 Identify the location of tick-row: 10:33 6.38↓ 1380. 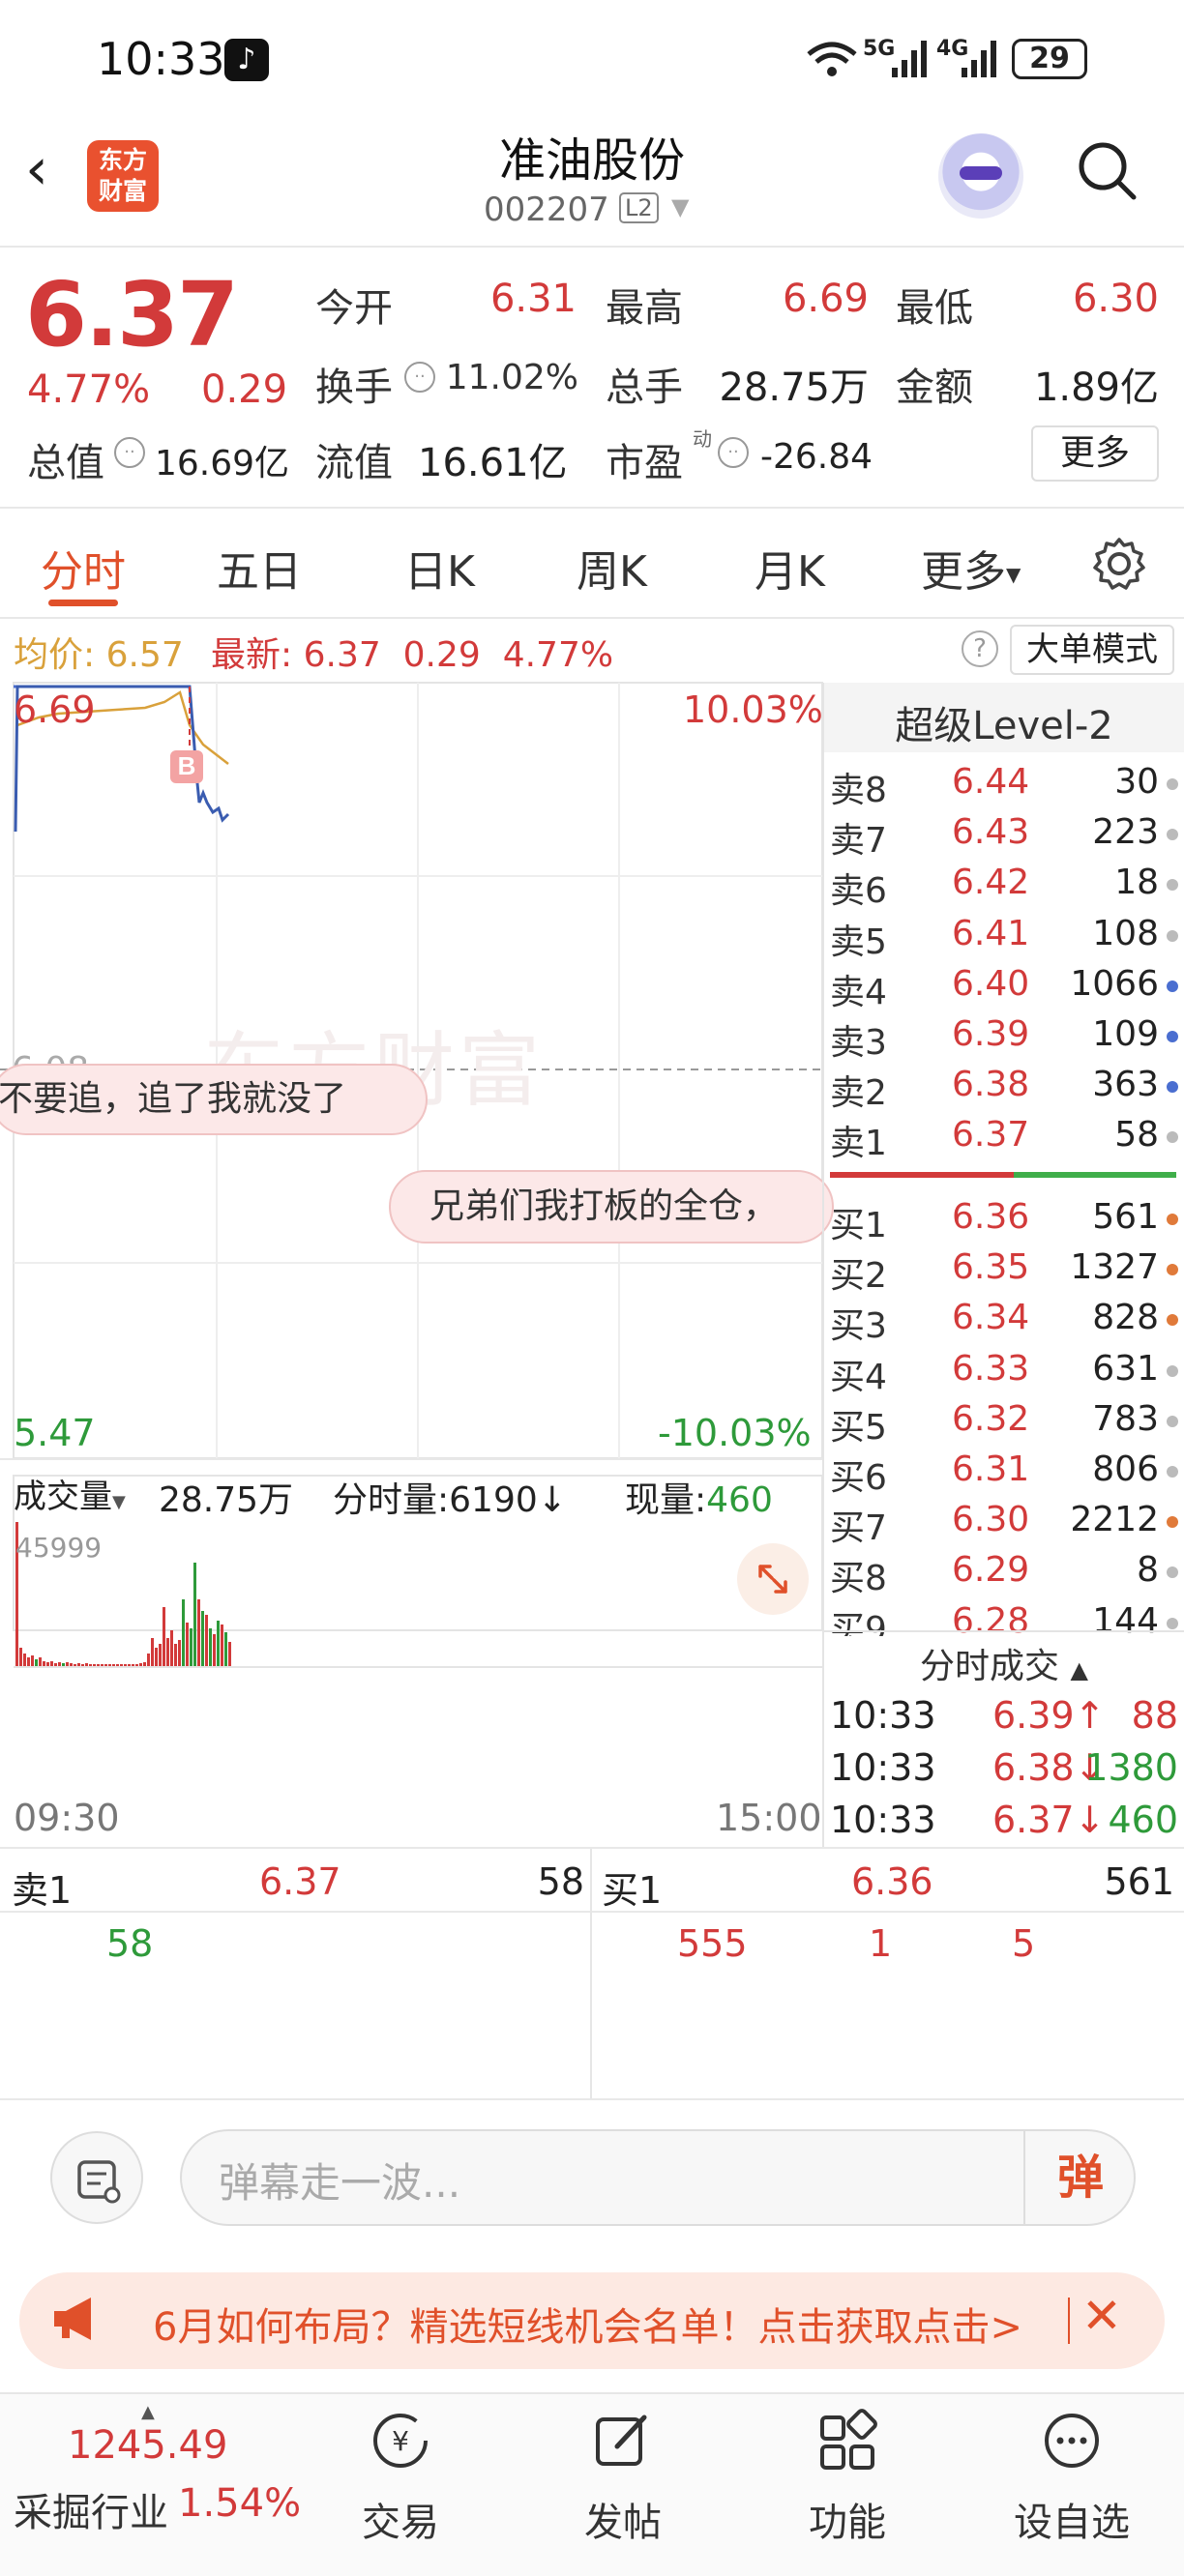
(1004, 1772).